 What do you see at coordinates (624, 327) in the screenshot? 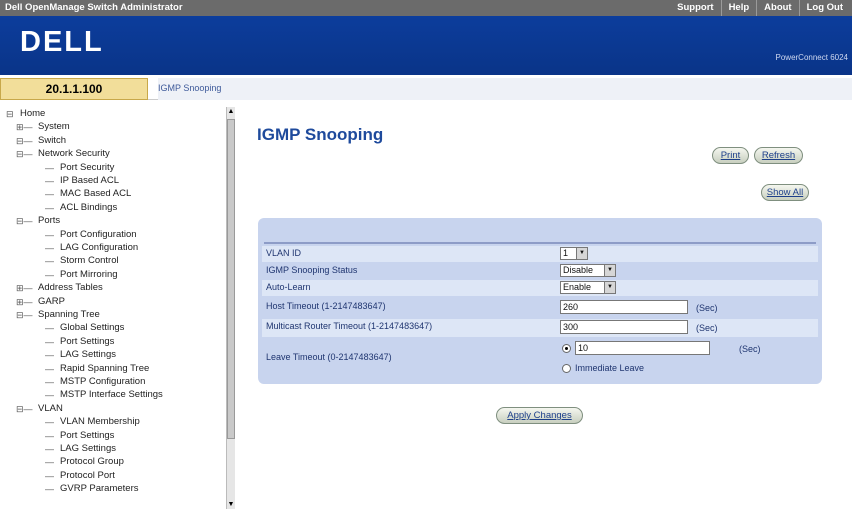
I see `router-timeout-input: 300` at bounding box center [624, 327].